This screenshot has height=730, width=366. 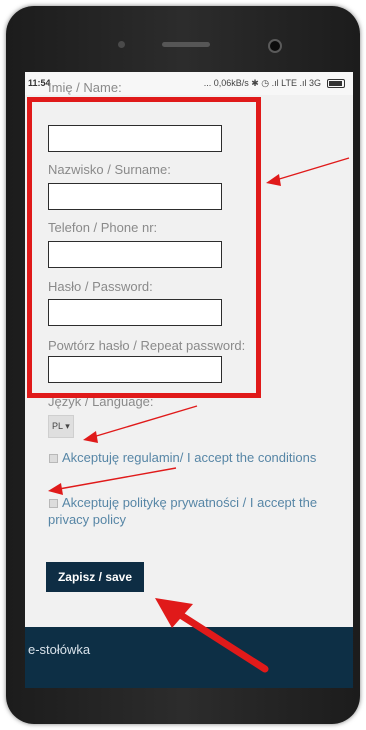 What do you see at coordinates (135, 254) in the screenshot?
I see `phone-input` at bounding box center [135, 254].